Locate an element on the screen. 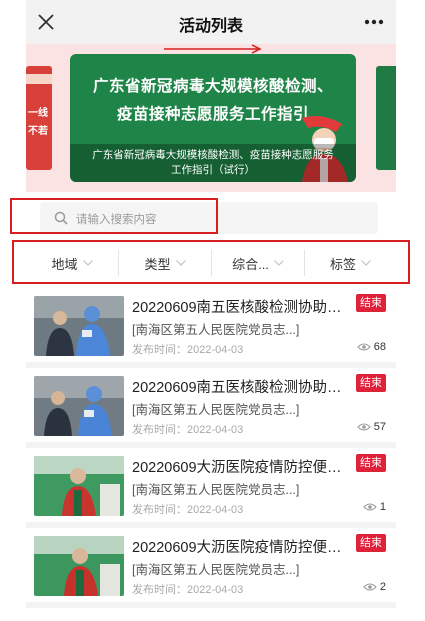 This screenshot has width=425, height=621. page-title: 活动列表 is located at coordinates (210, 26).